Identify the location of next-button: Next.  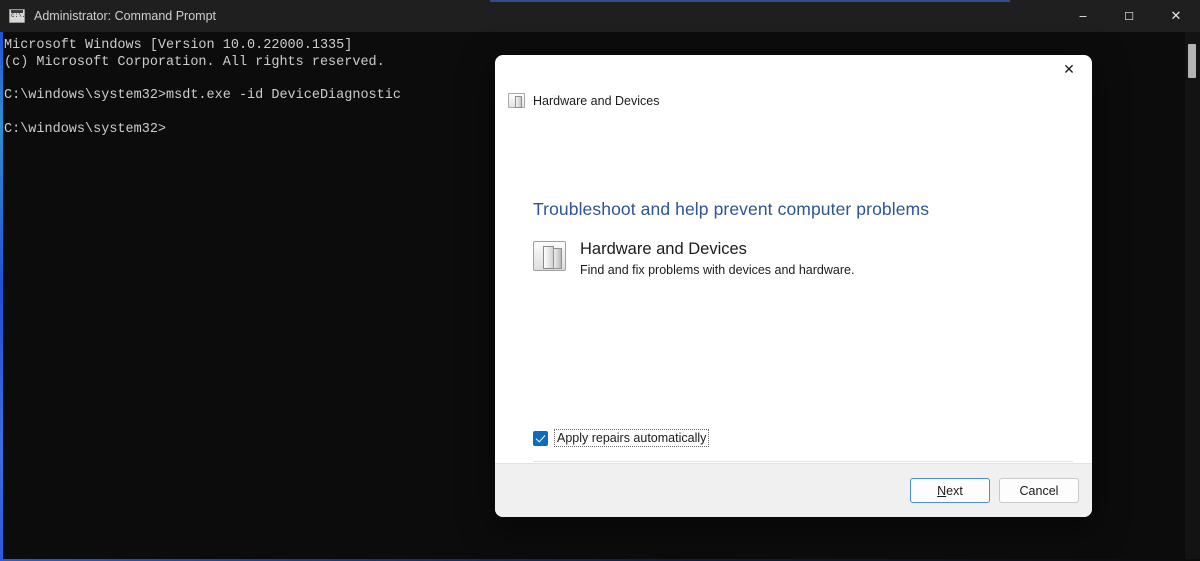
(950, 490).